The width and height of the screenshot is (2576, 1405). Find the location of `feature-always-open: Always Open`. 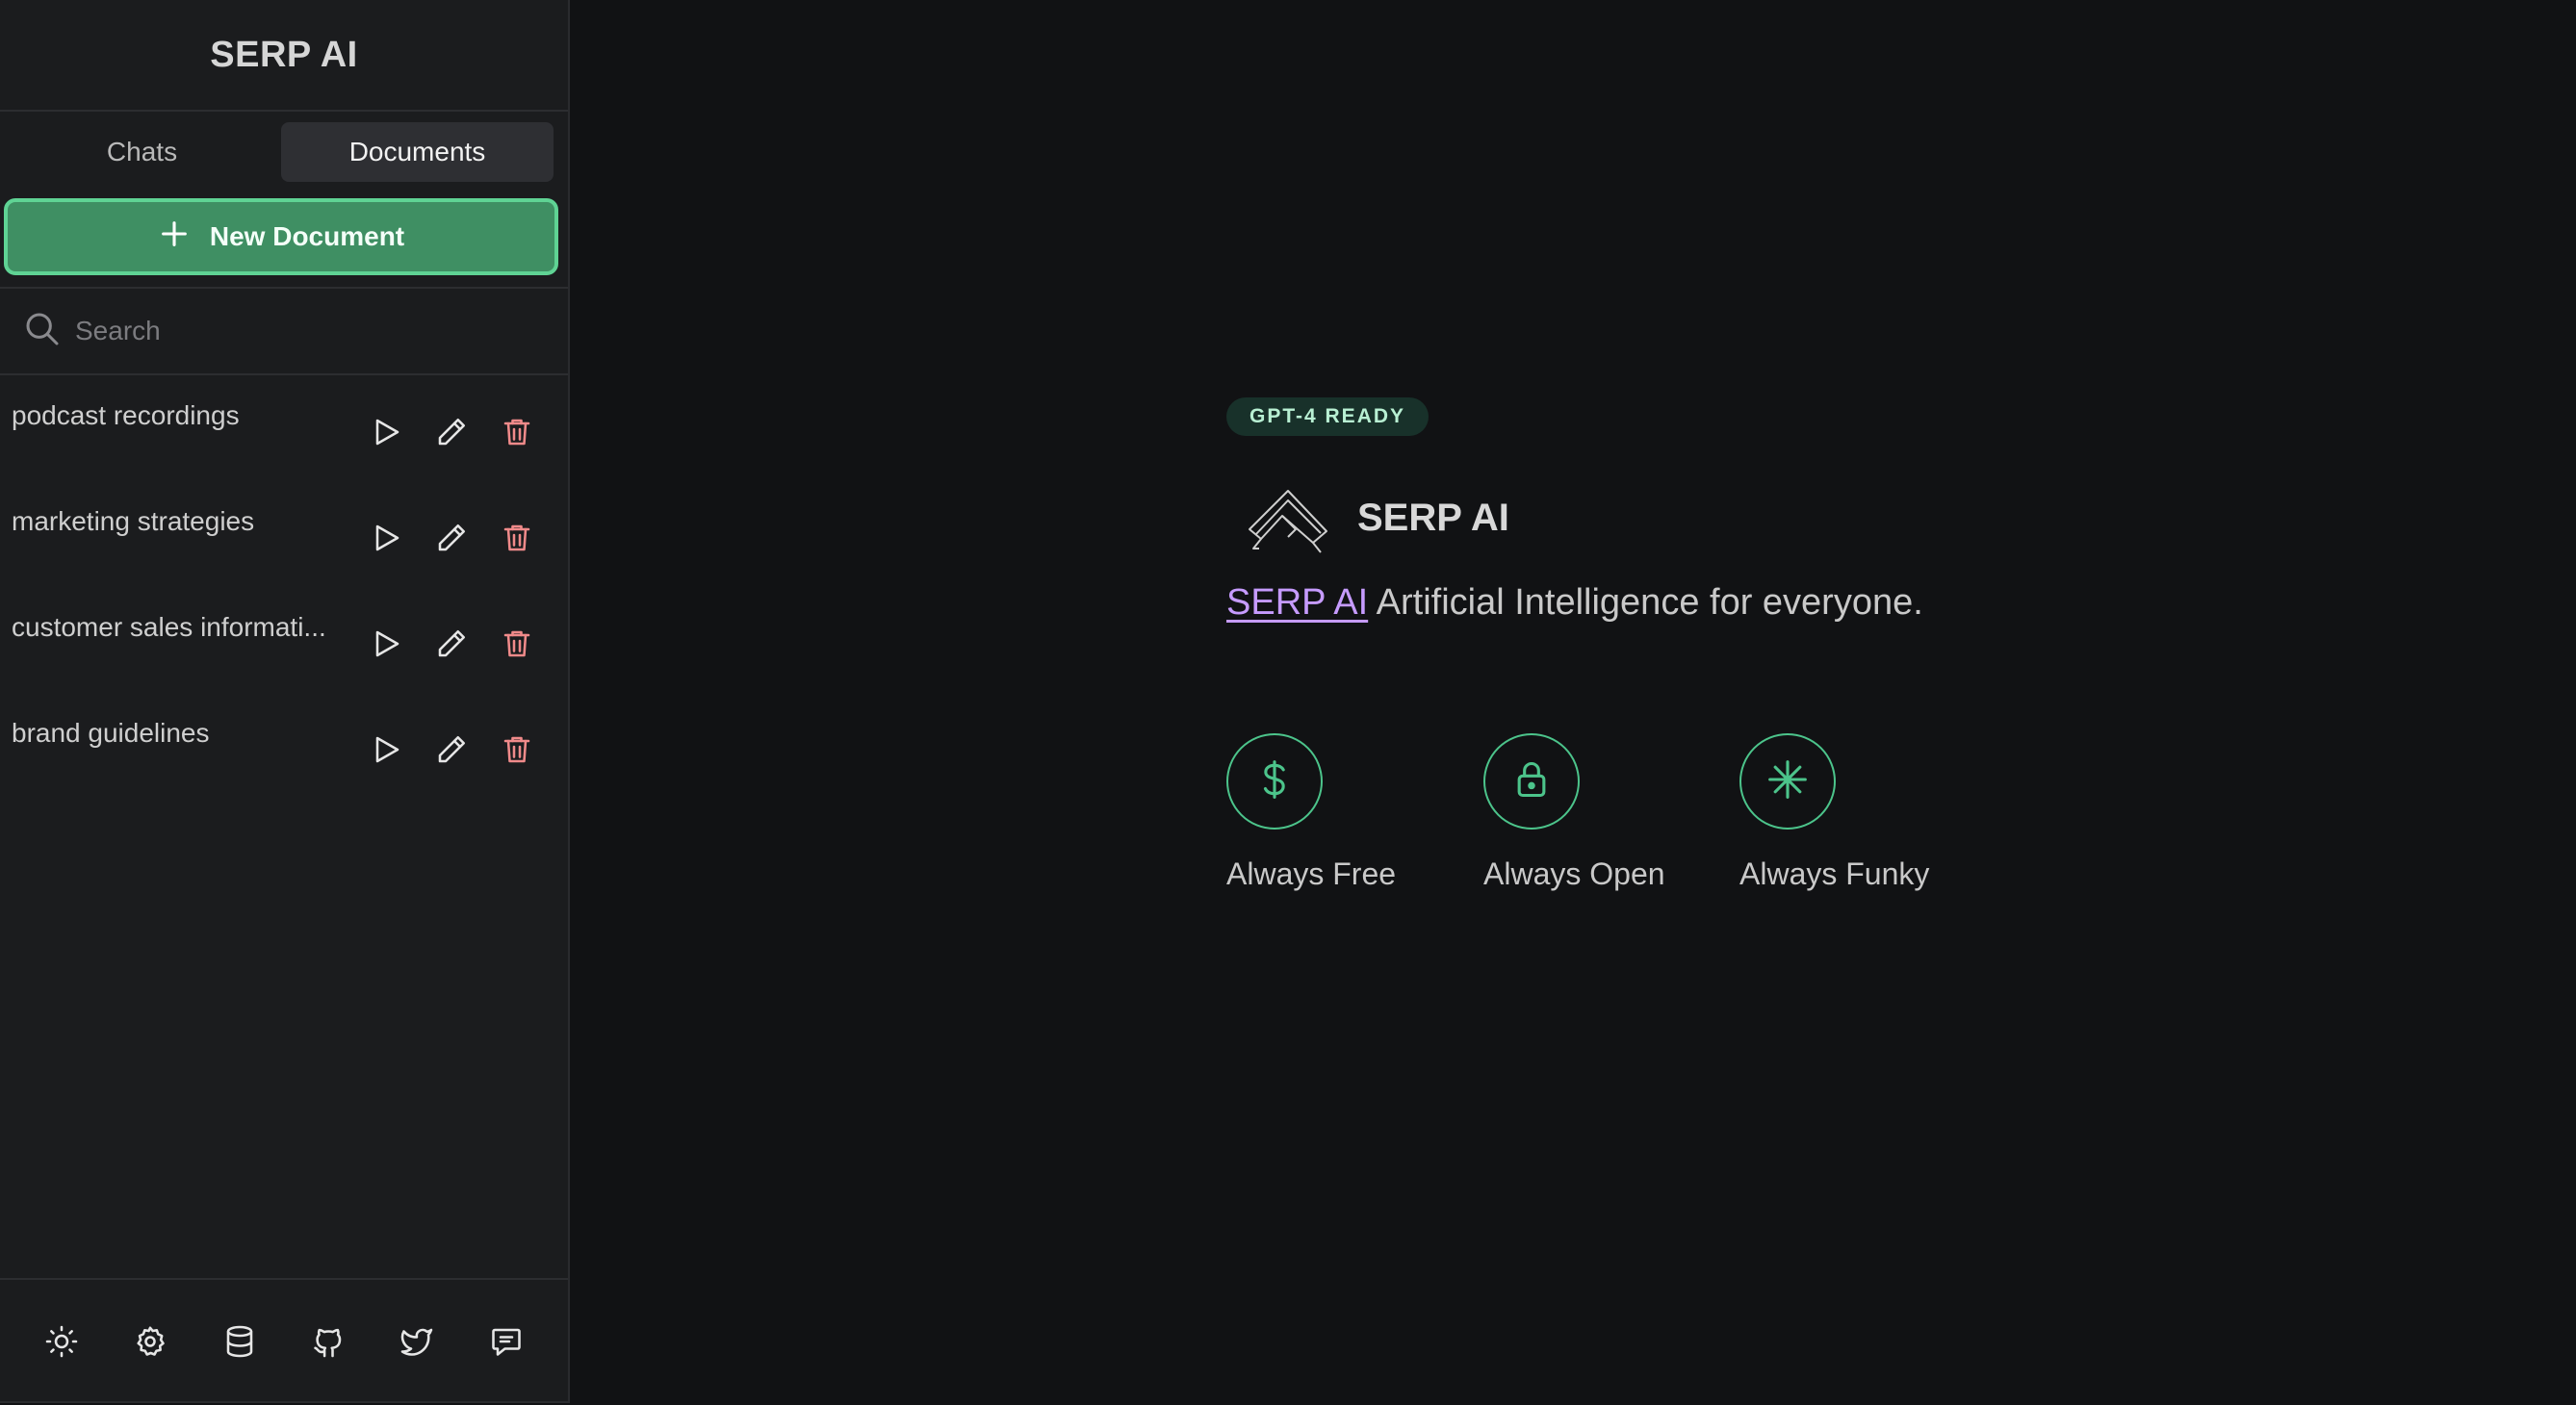

feature-always-open: Always Open is located at coordinates (1589, 812).